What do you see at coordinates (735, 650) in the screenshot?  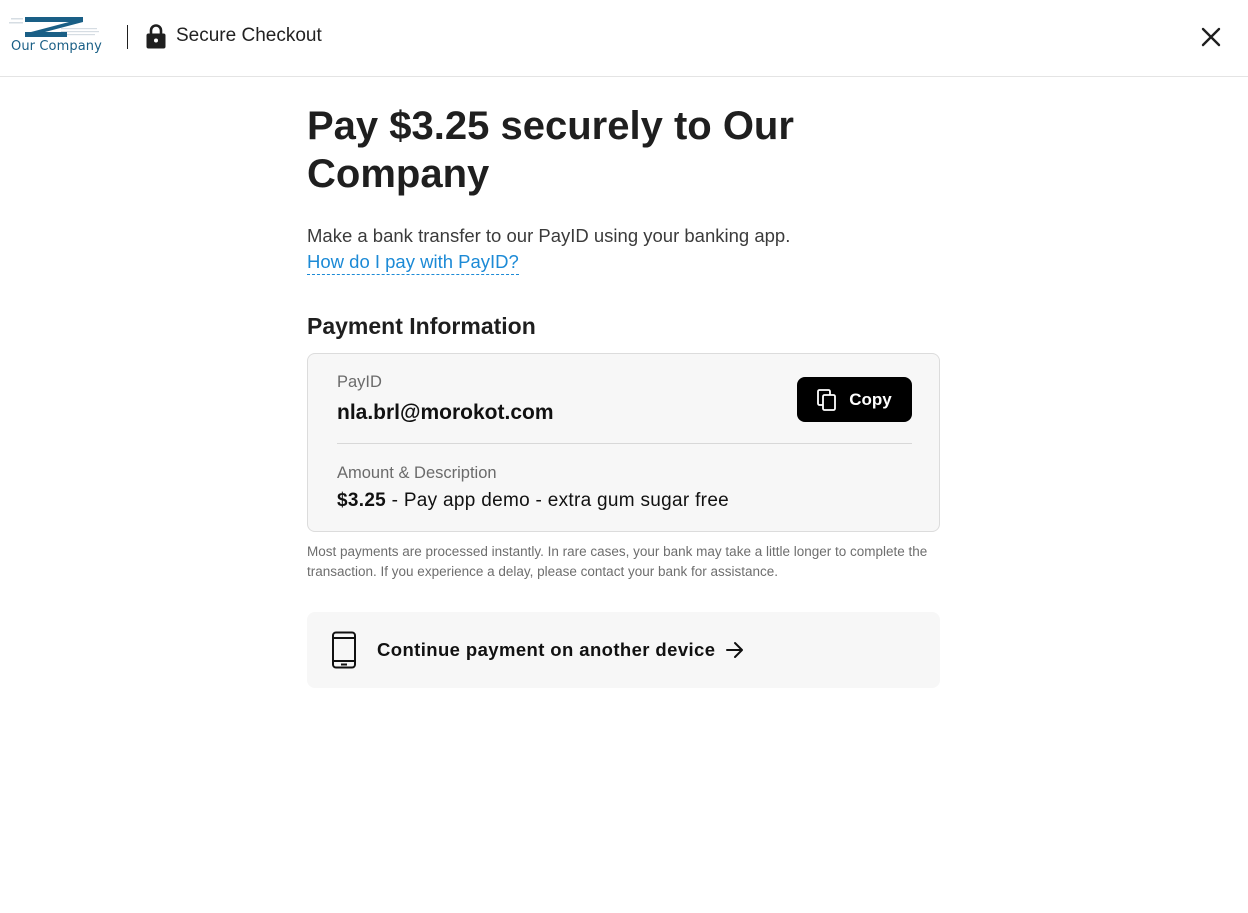 I see `arrow-right-icon` at bounding box center [735, 650].